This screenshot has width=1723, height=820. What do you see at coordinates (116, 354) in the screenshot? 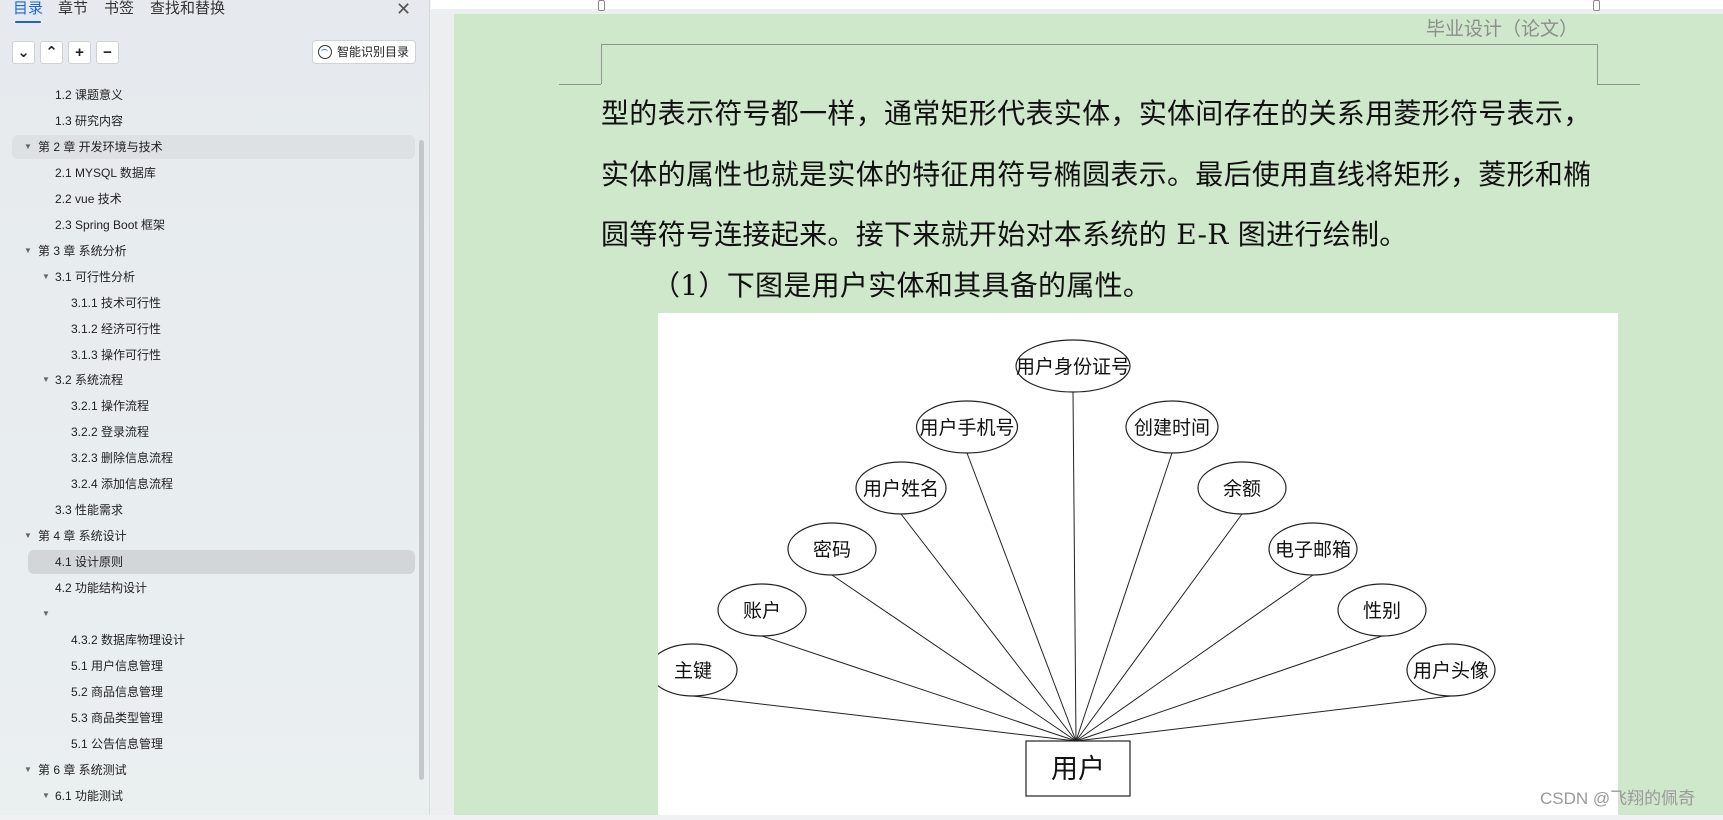
I see `toc-item-label: 3.1.3 操作可行性` at bounding box center [116, 354].